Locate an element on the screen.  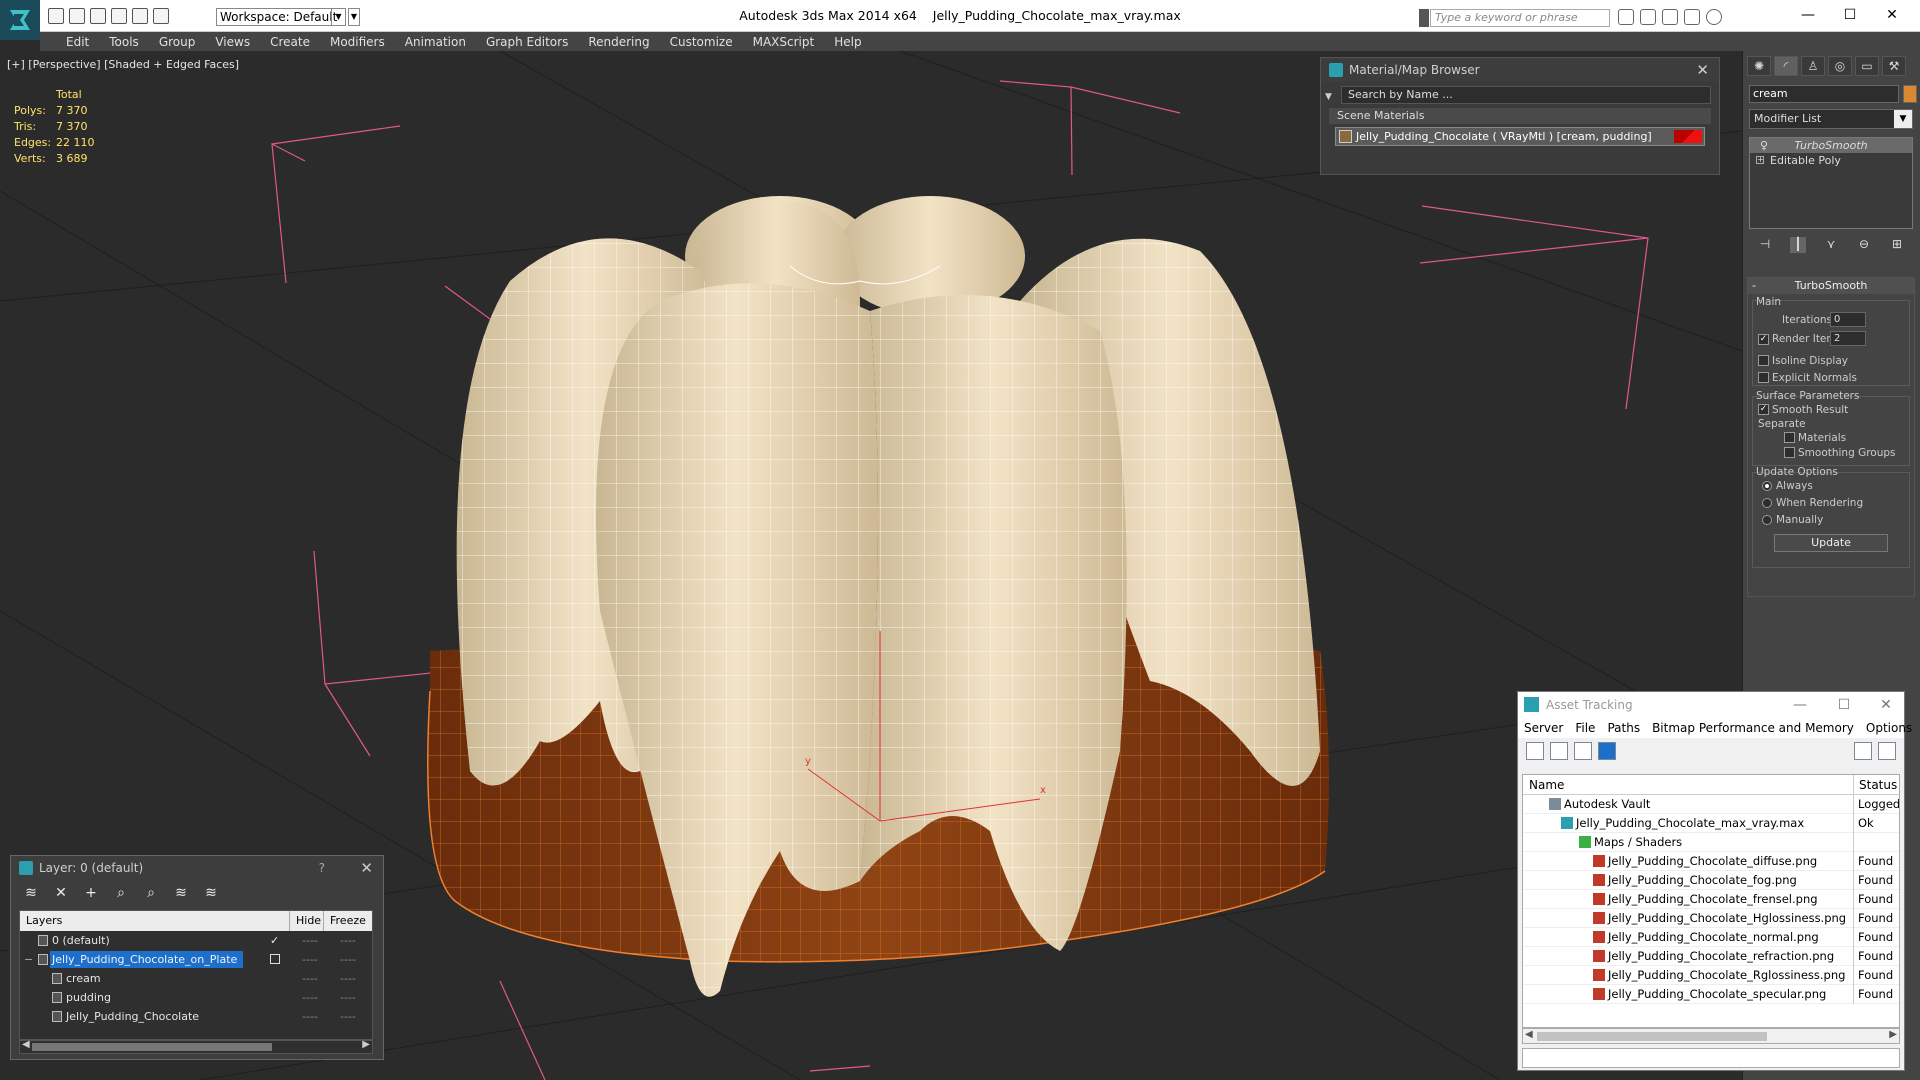
workspace-menu-toggle: ▼ is located at coordinates (354, 17).